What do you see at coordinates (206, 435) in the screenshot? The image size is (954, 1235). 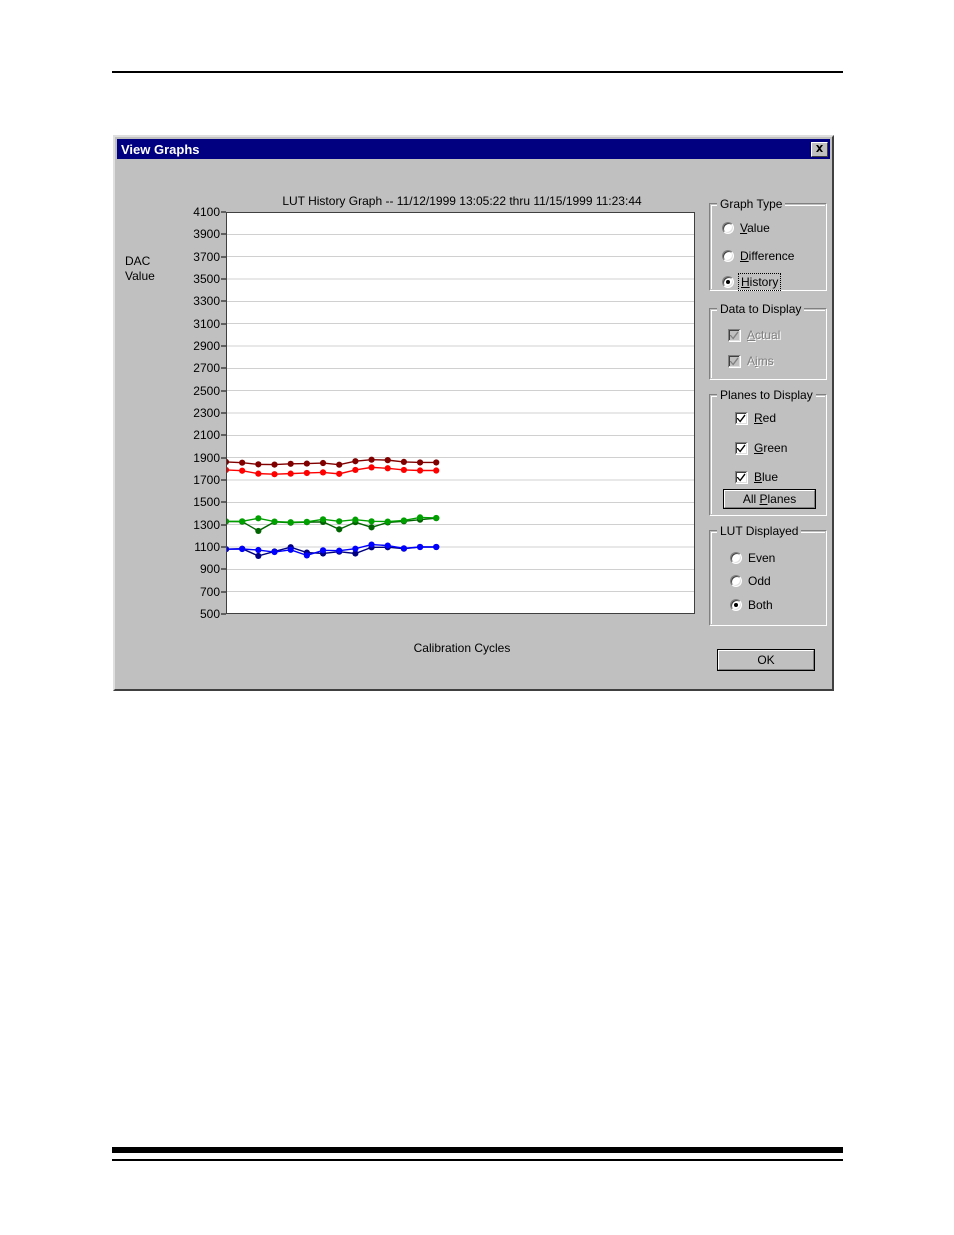 I see `y-axis-tick-label: 2100` at bounding box center [206, 435].